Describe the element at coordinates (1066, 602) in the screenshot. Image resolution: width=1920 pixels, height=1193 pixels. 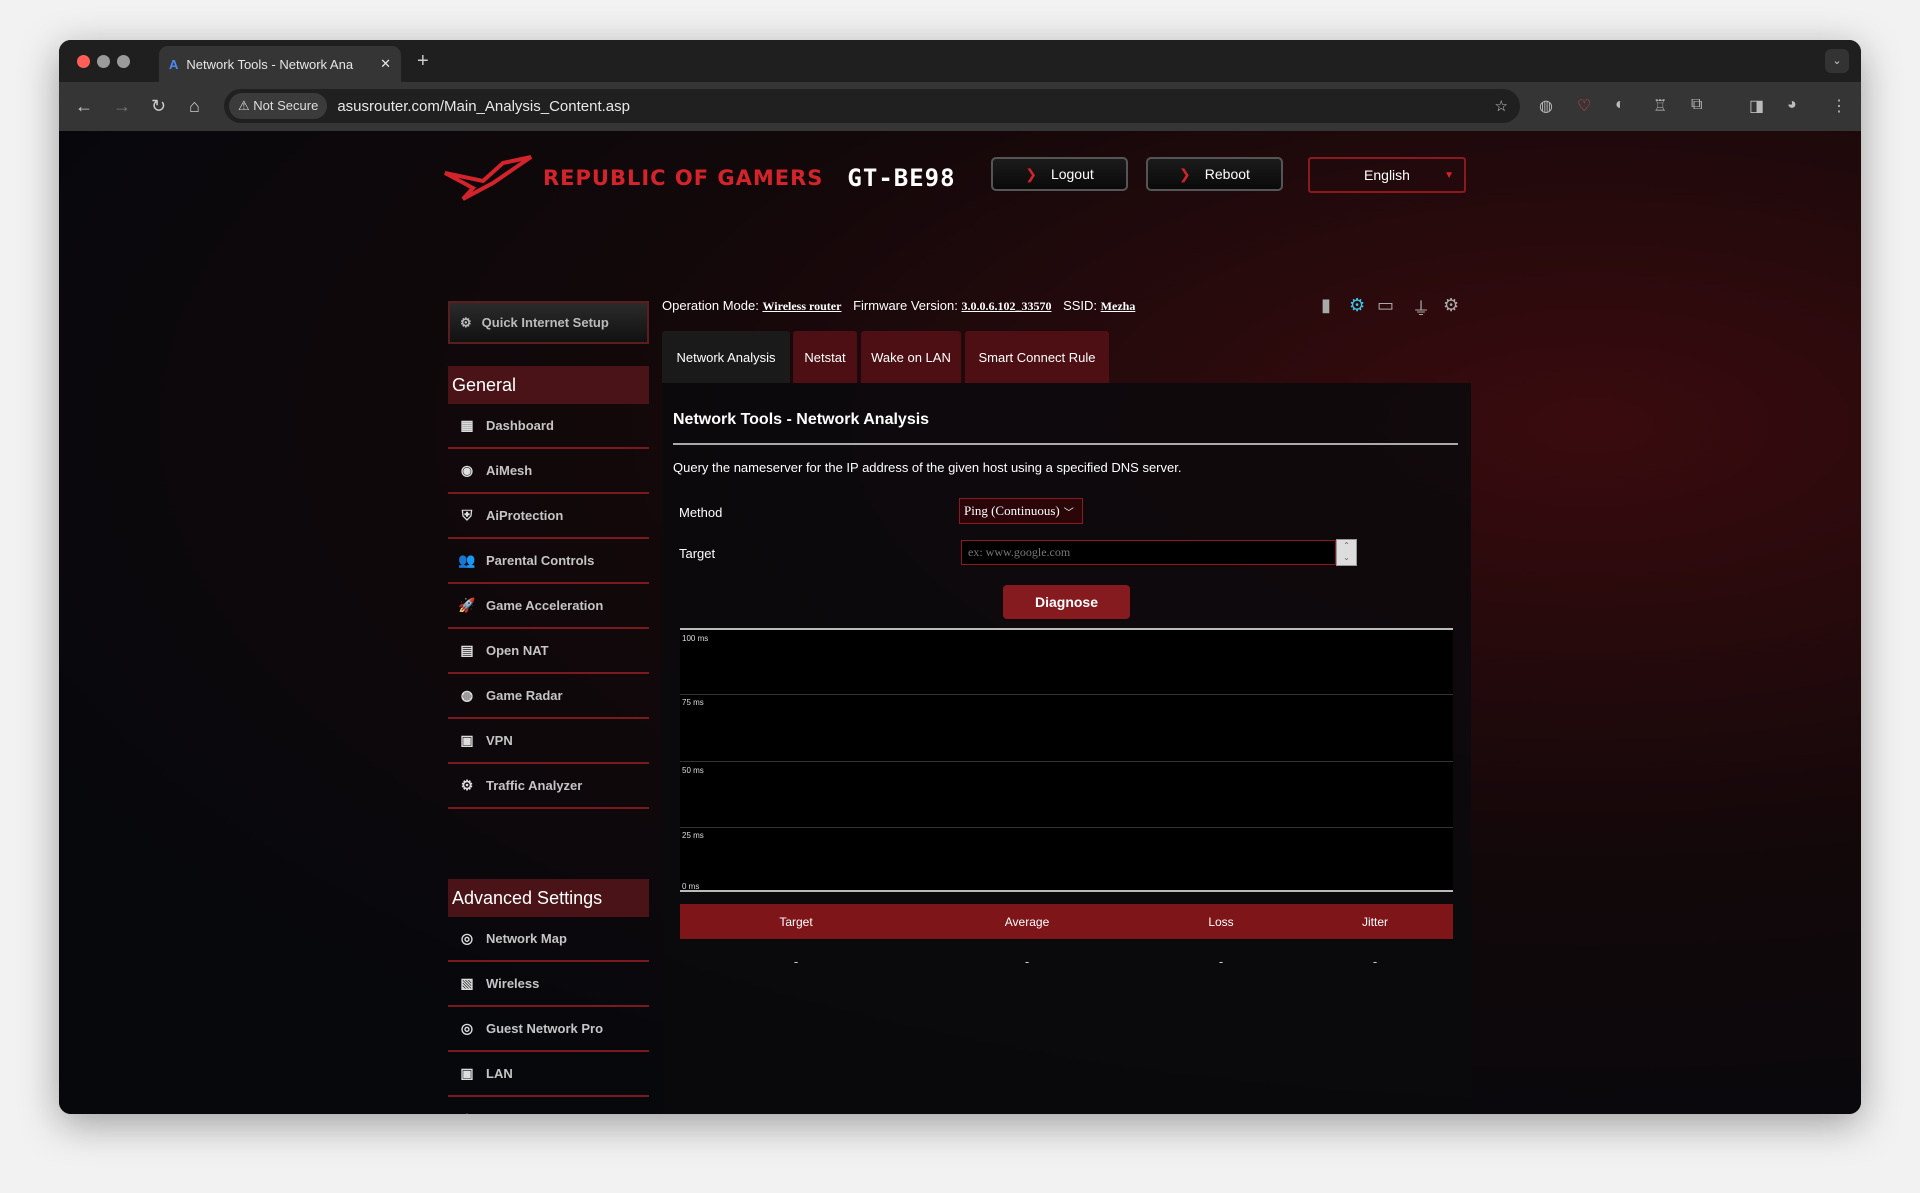
I see `diagnose-button: Diagnose` at that location.